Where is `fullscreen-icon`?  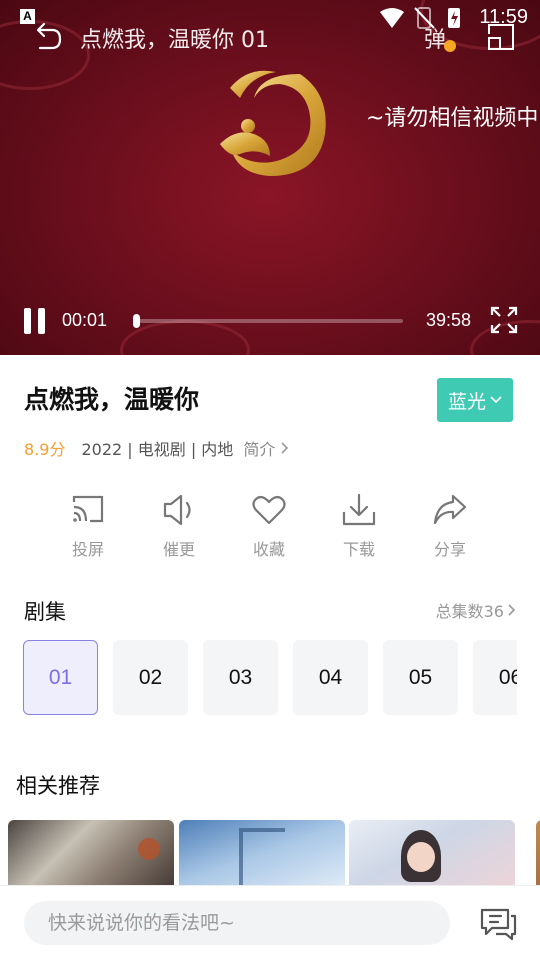
fullscreen-icon is located at coordinates (504, 320).